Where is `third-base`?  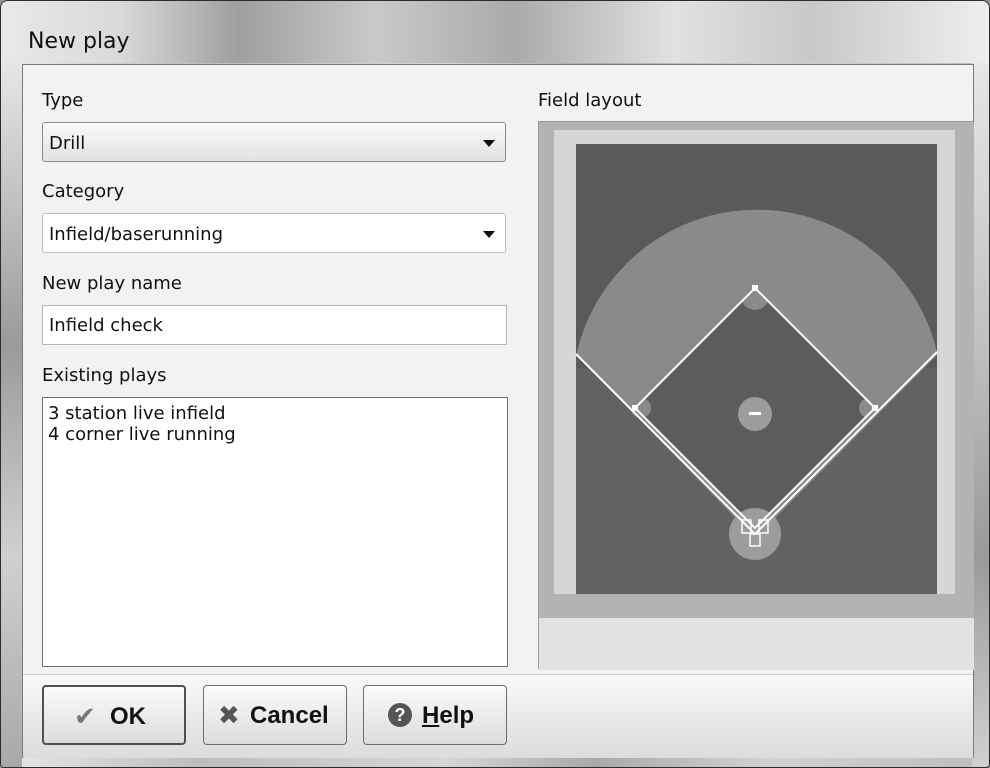
third-base is located at coordinates (635, 408).